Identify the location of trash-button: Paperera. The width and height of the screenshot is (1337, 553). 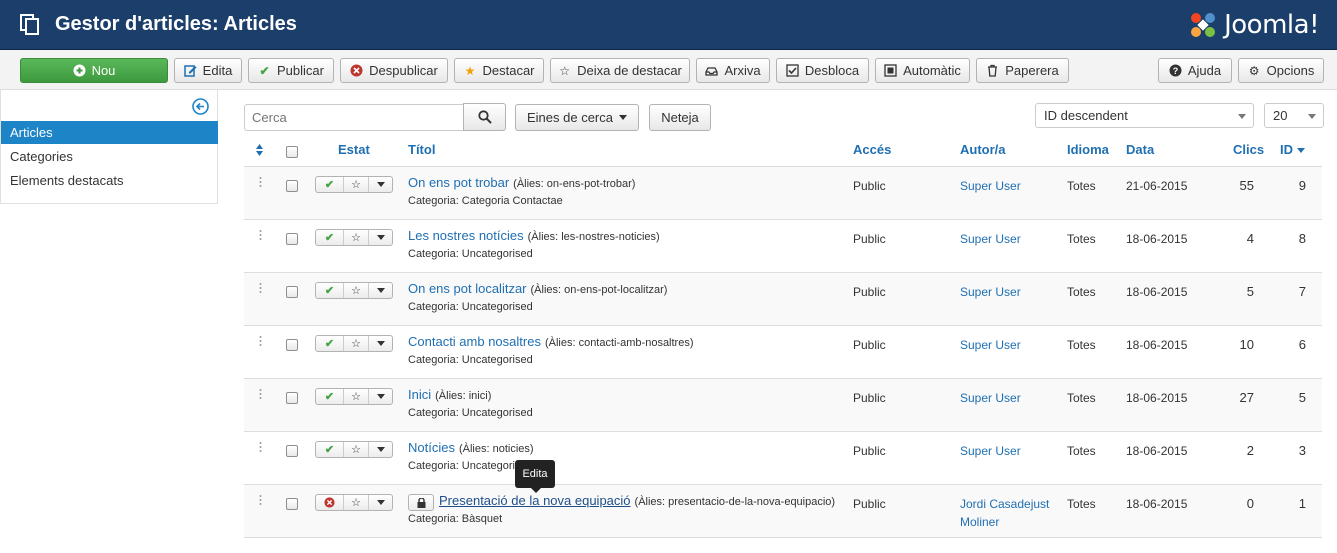
(1022, 70).